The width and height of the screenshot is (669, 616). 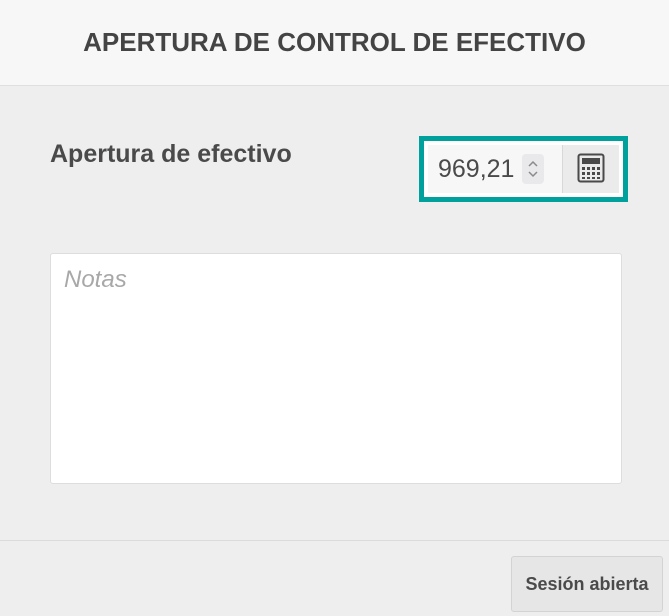 I want to click on dialog-header: APERTURA DE CONTROL DE EFECTIVO, so click(x=334, y=43).